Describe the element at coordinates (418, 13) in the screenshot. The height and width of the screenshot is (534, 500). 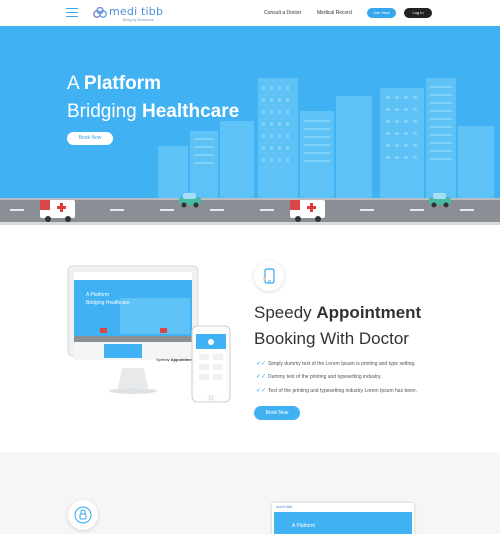
I see `login-button: Log In` at that location.